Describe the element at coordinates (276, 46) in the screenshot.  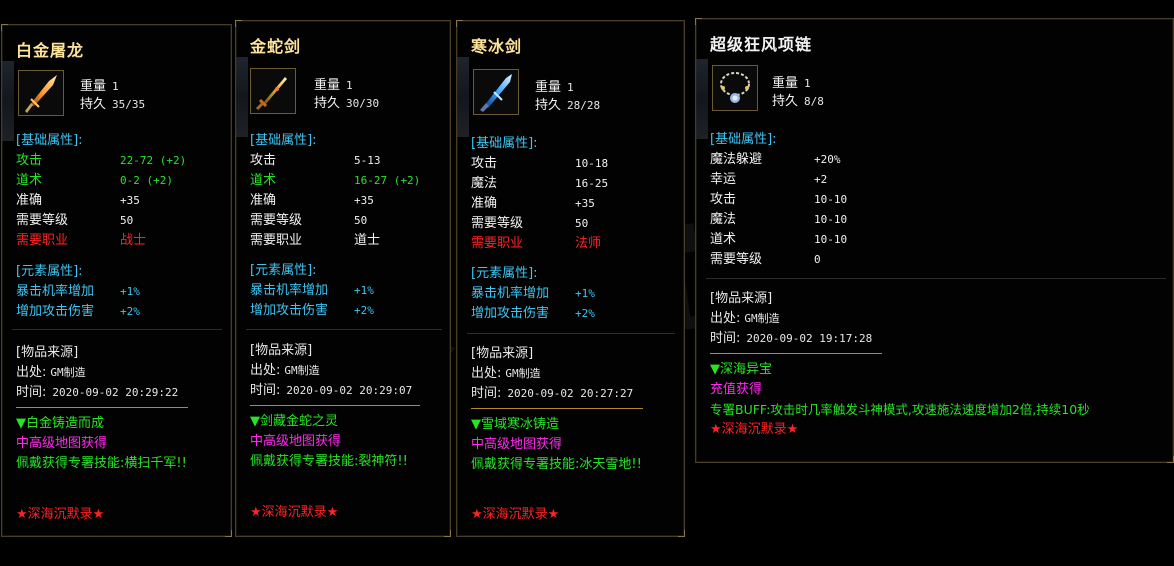
I see `item-name: 金蛇剑` at that location.